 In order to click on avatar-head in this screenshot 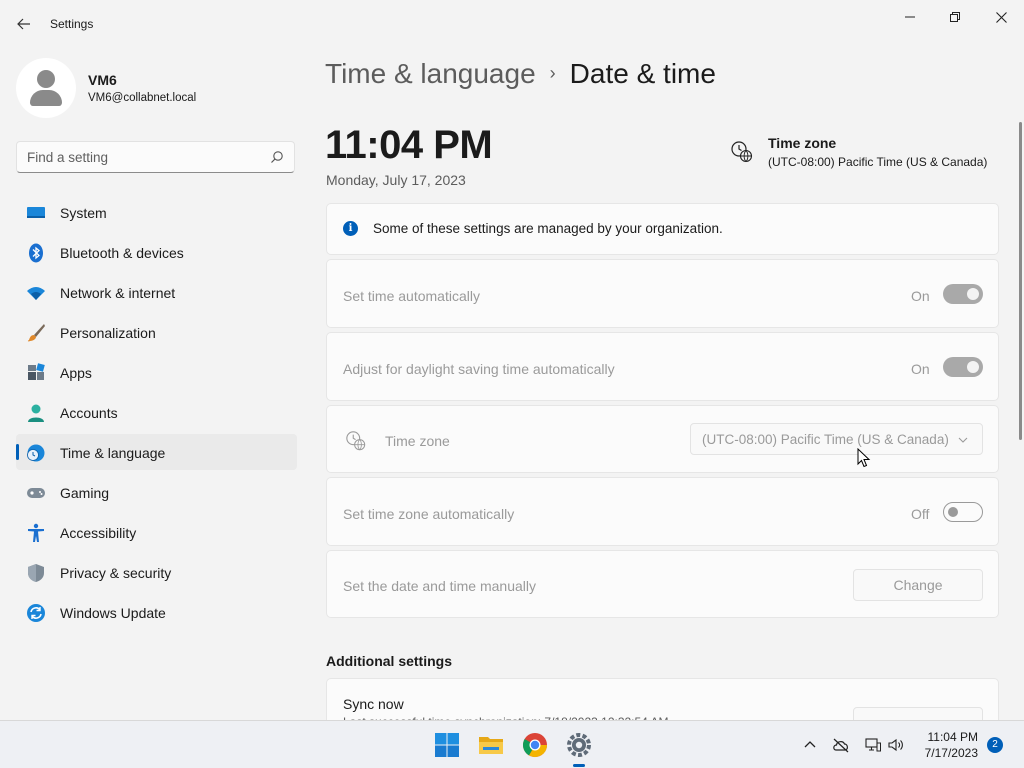, I will do `click(46, 79)`.